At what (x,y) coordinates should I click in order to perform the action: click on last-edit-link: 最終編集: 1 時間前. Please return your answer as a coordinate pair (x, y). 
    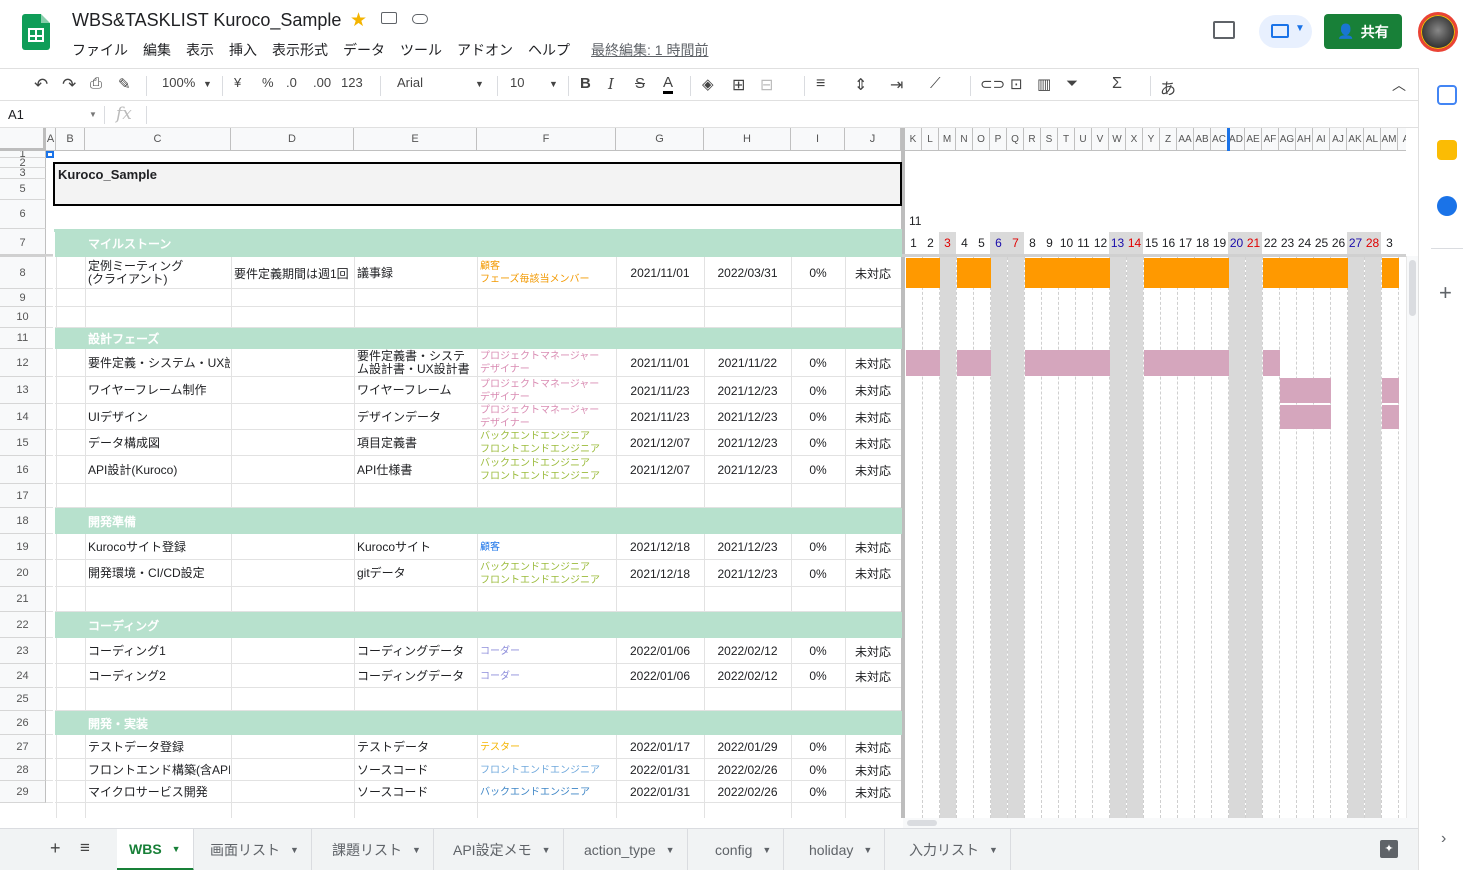
    Looking at the image, I should click on (649, 50).